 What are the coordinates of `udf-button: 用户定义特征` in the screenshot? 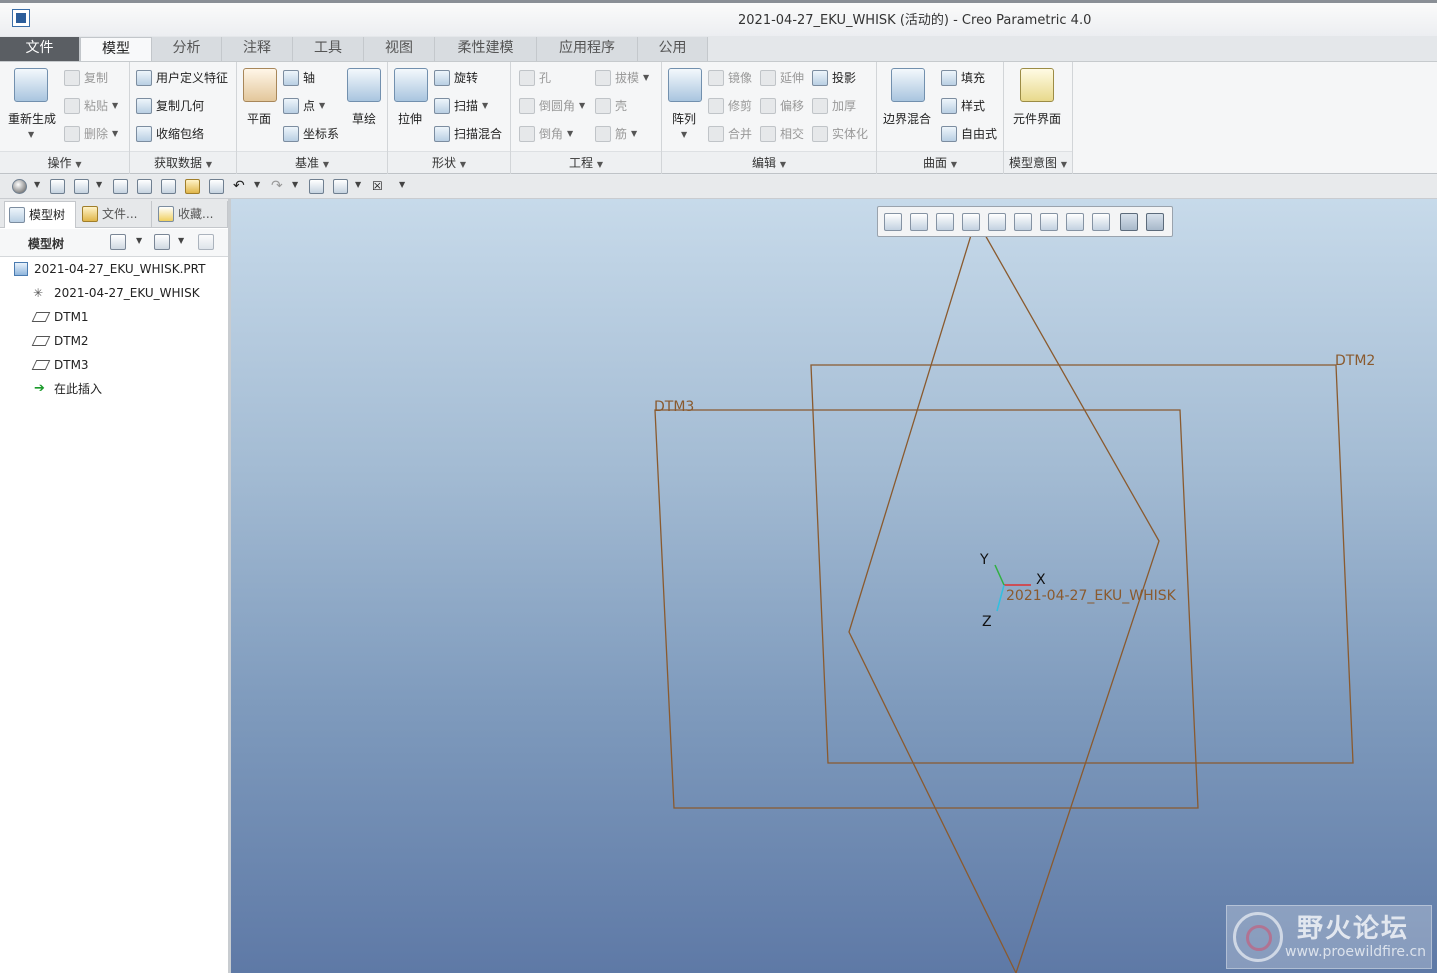 It's located at (182, 77).